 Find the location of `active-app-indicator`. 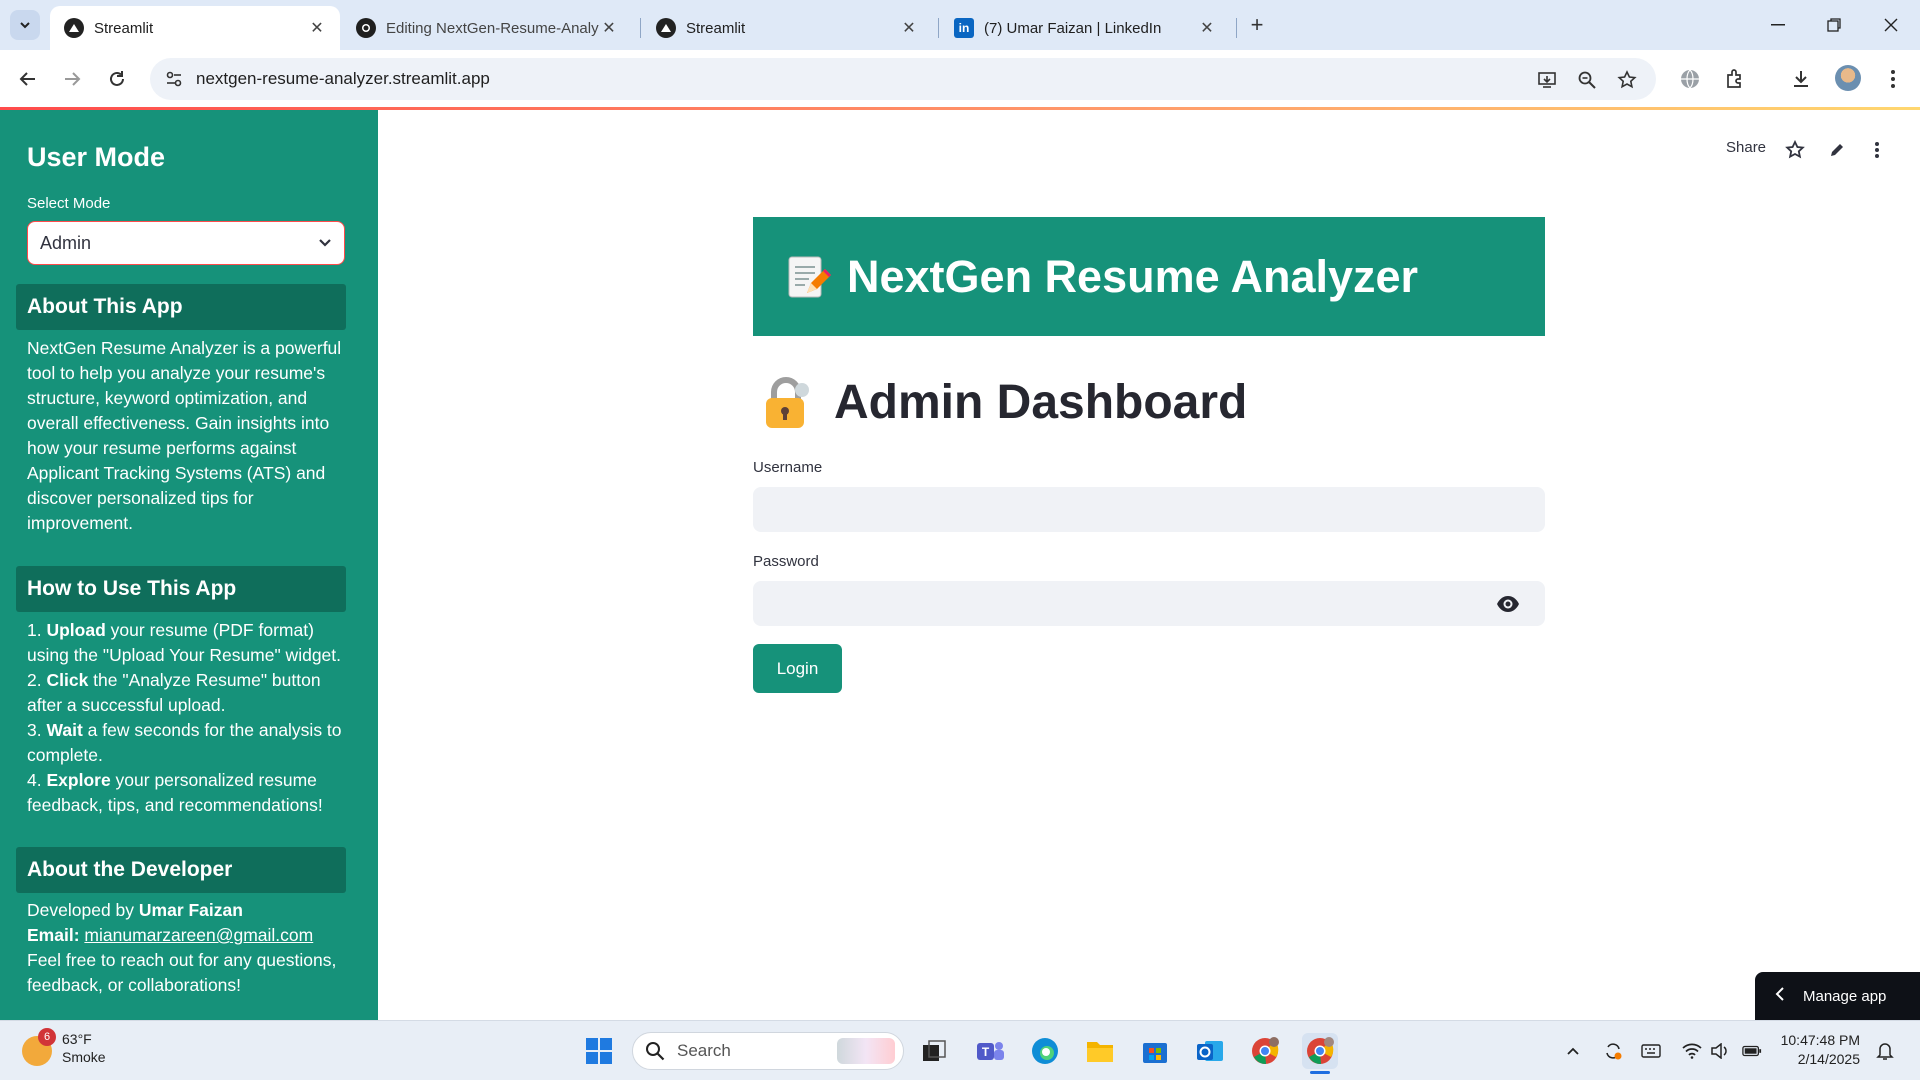

active-app-indicator is located at coordinates (1320, 1072).